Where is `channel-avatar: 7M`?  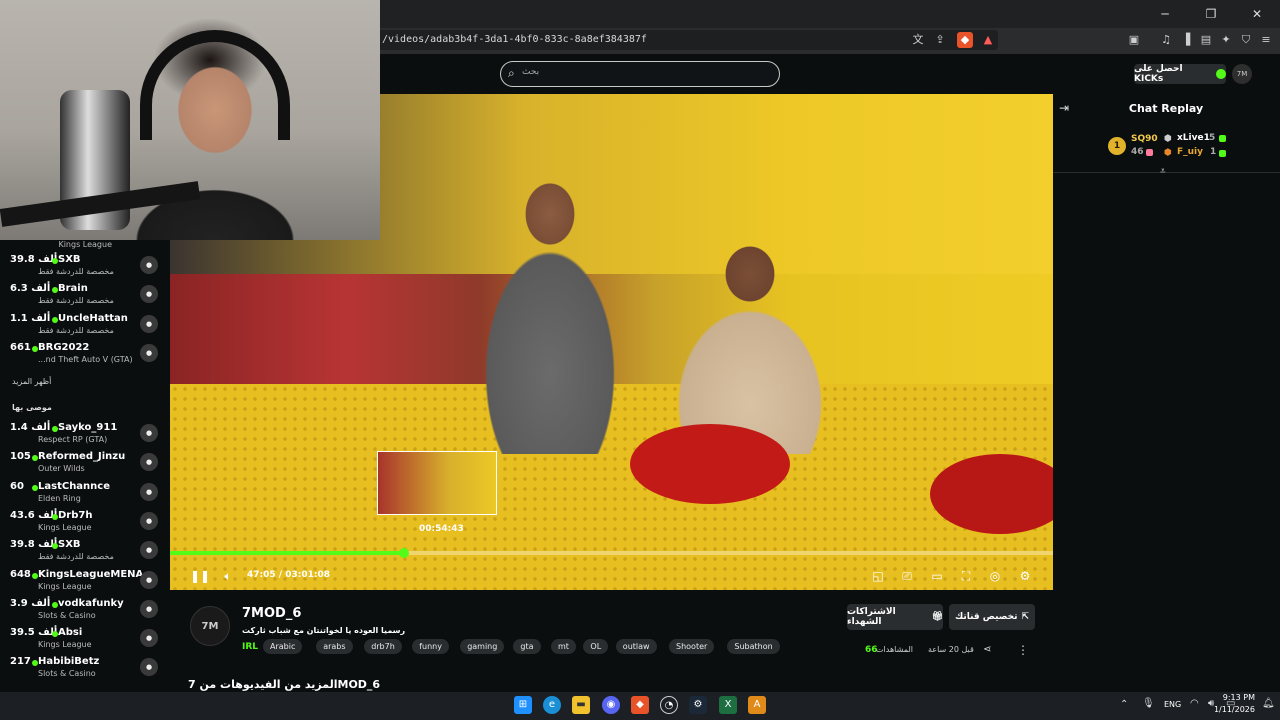 channel-avatar: 7M is located at coordinates (210, 626).